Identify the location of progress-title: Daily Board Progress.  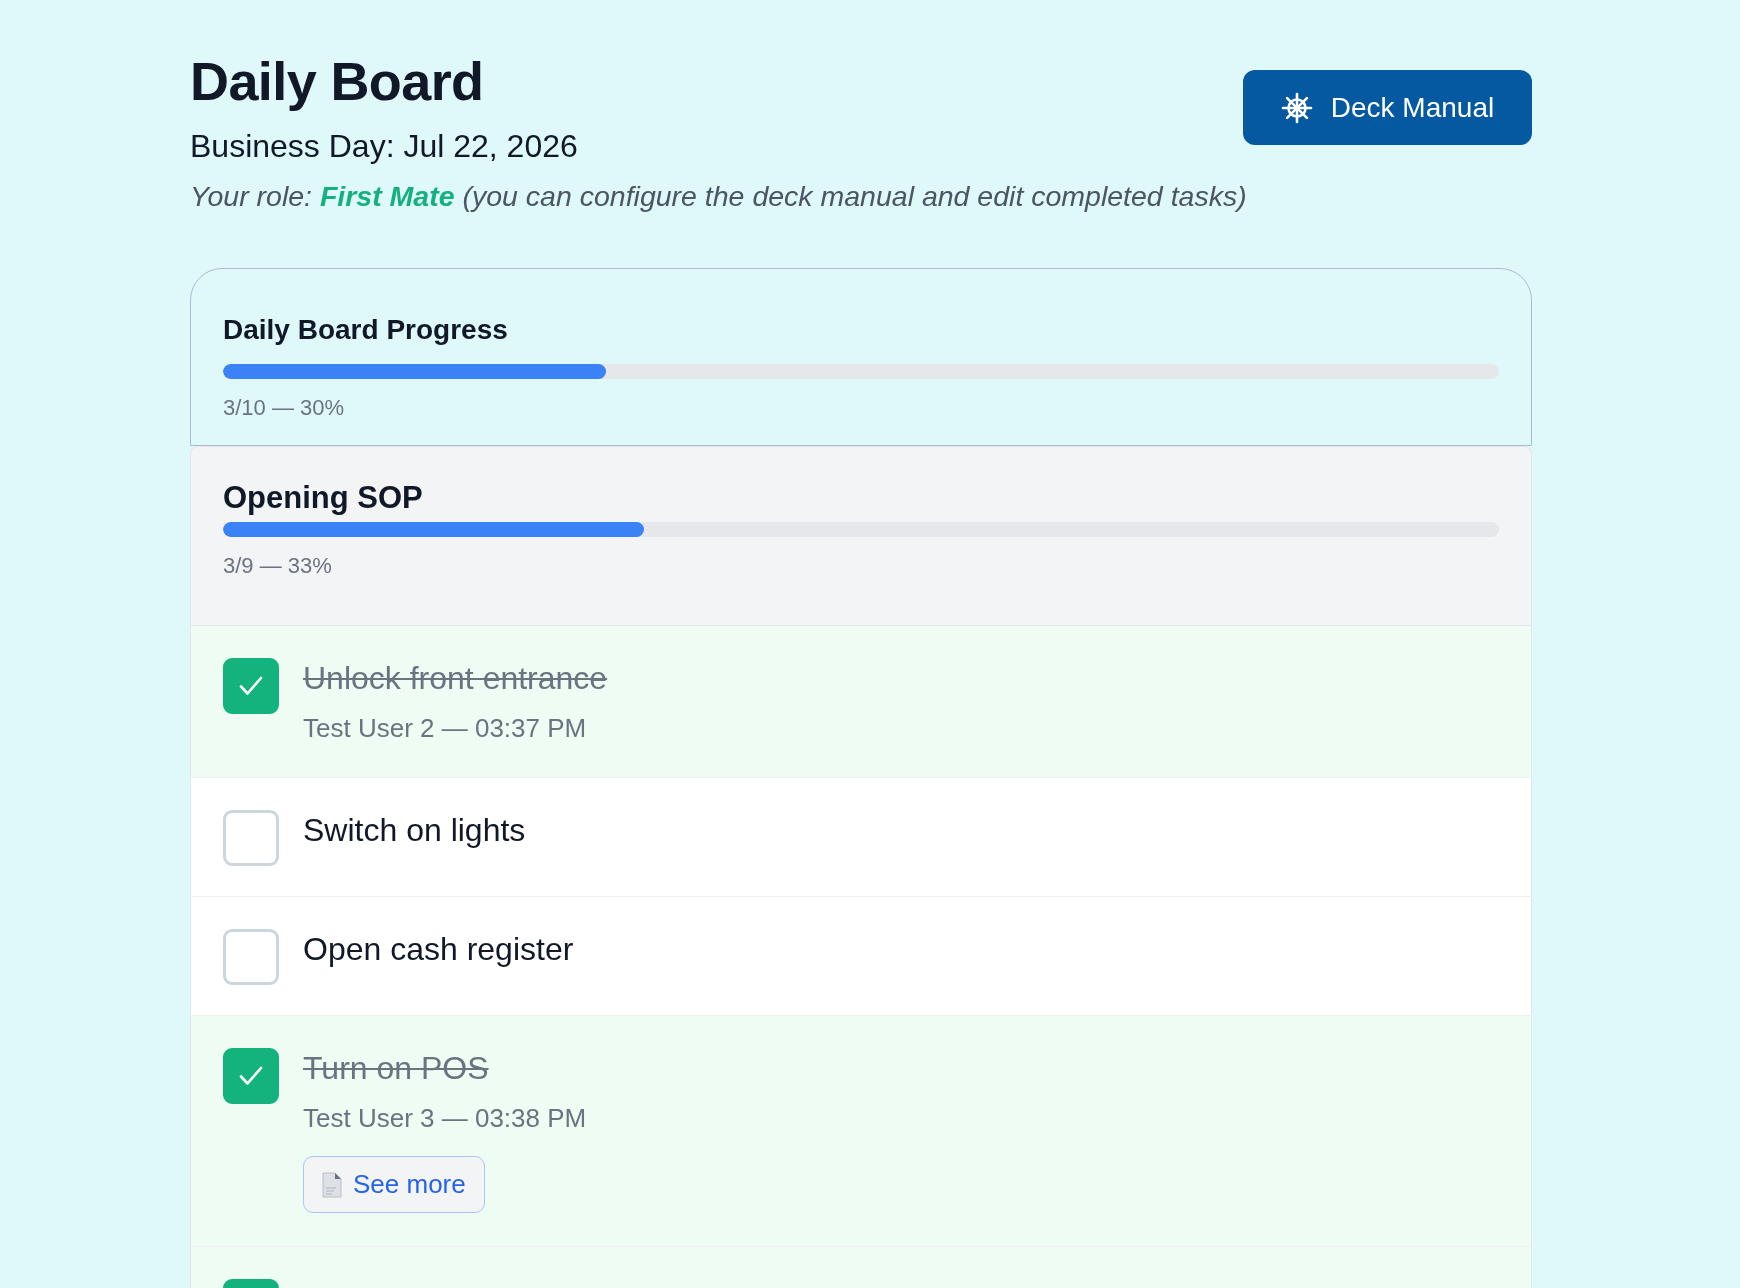
(366, 330).